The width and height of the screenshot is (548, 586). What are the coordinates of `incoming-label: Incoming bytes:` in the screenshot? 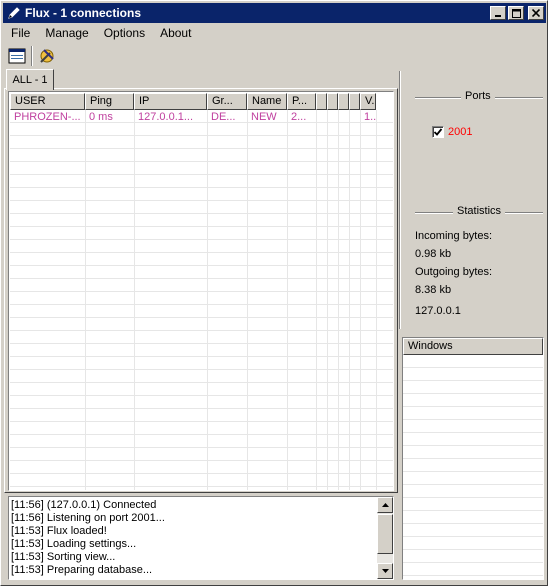 It's located at (454, 236).